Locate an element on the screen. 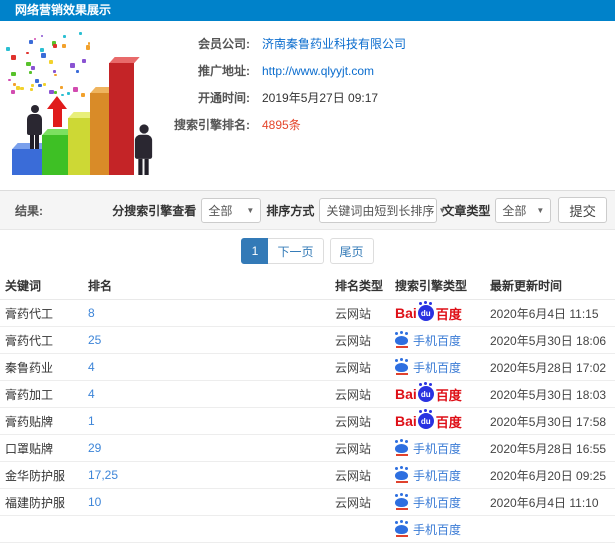 The image size is (615, 543). engine-rank-count: 4895条 is located at coordinates (281, 125).